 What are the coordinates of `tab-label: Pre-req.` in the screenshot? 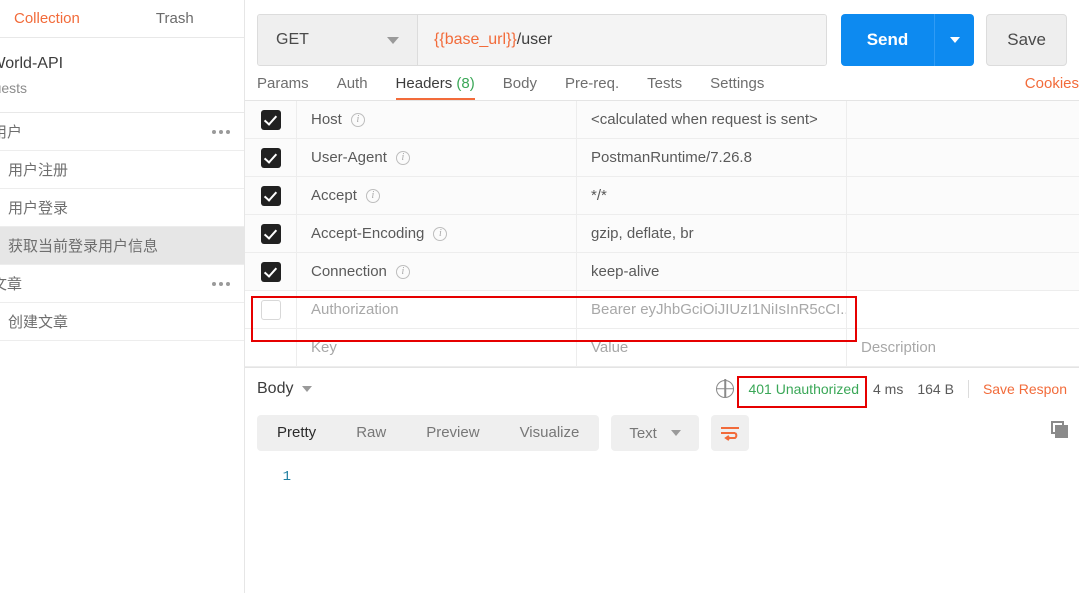 It's located at (592, 83).